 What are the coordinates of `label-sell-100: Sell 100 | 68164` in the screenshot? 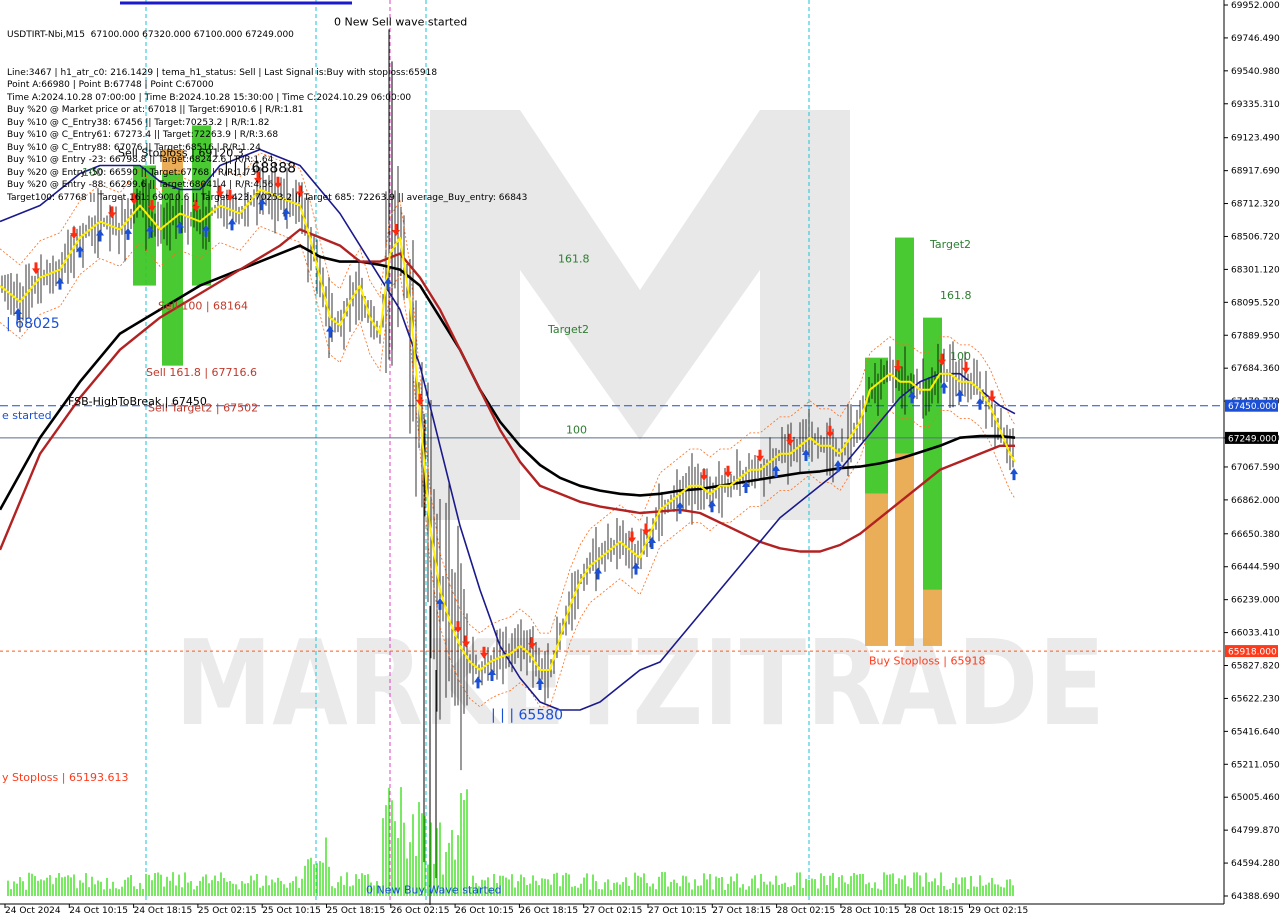 It's located at (203, 306).